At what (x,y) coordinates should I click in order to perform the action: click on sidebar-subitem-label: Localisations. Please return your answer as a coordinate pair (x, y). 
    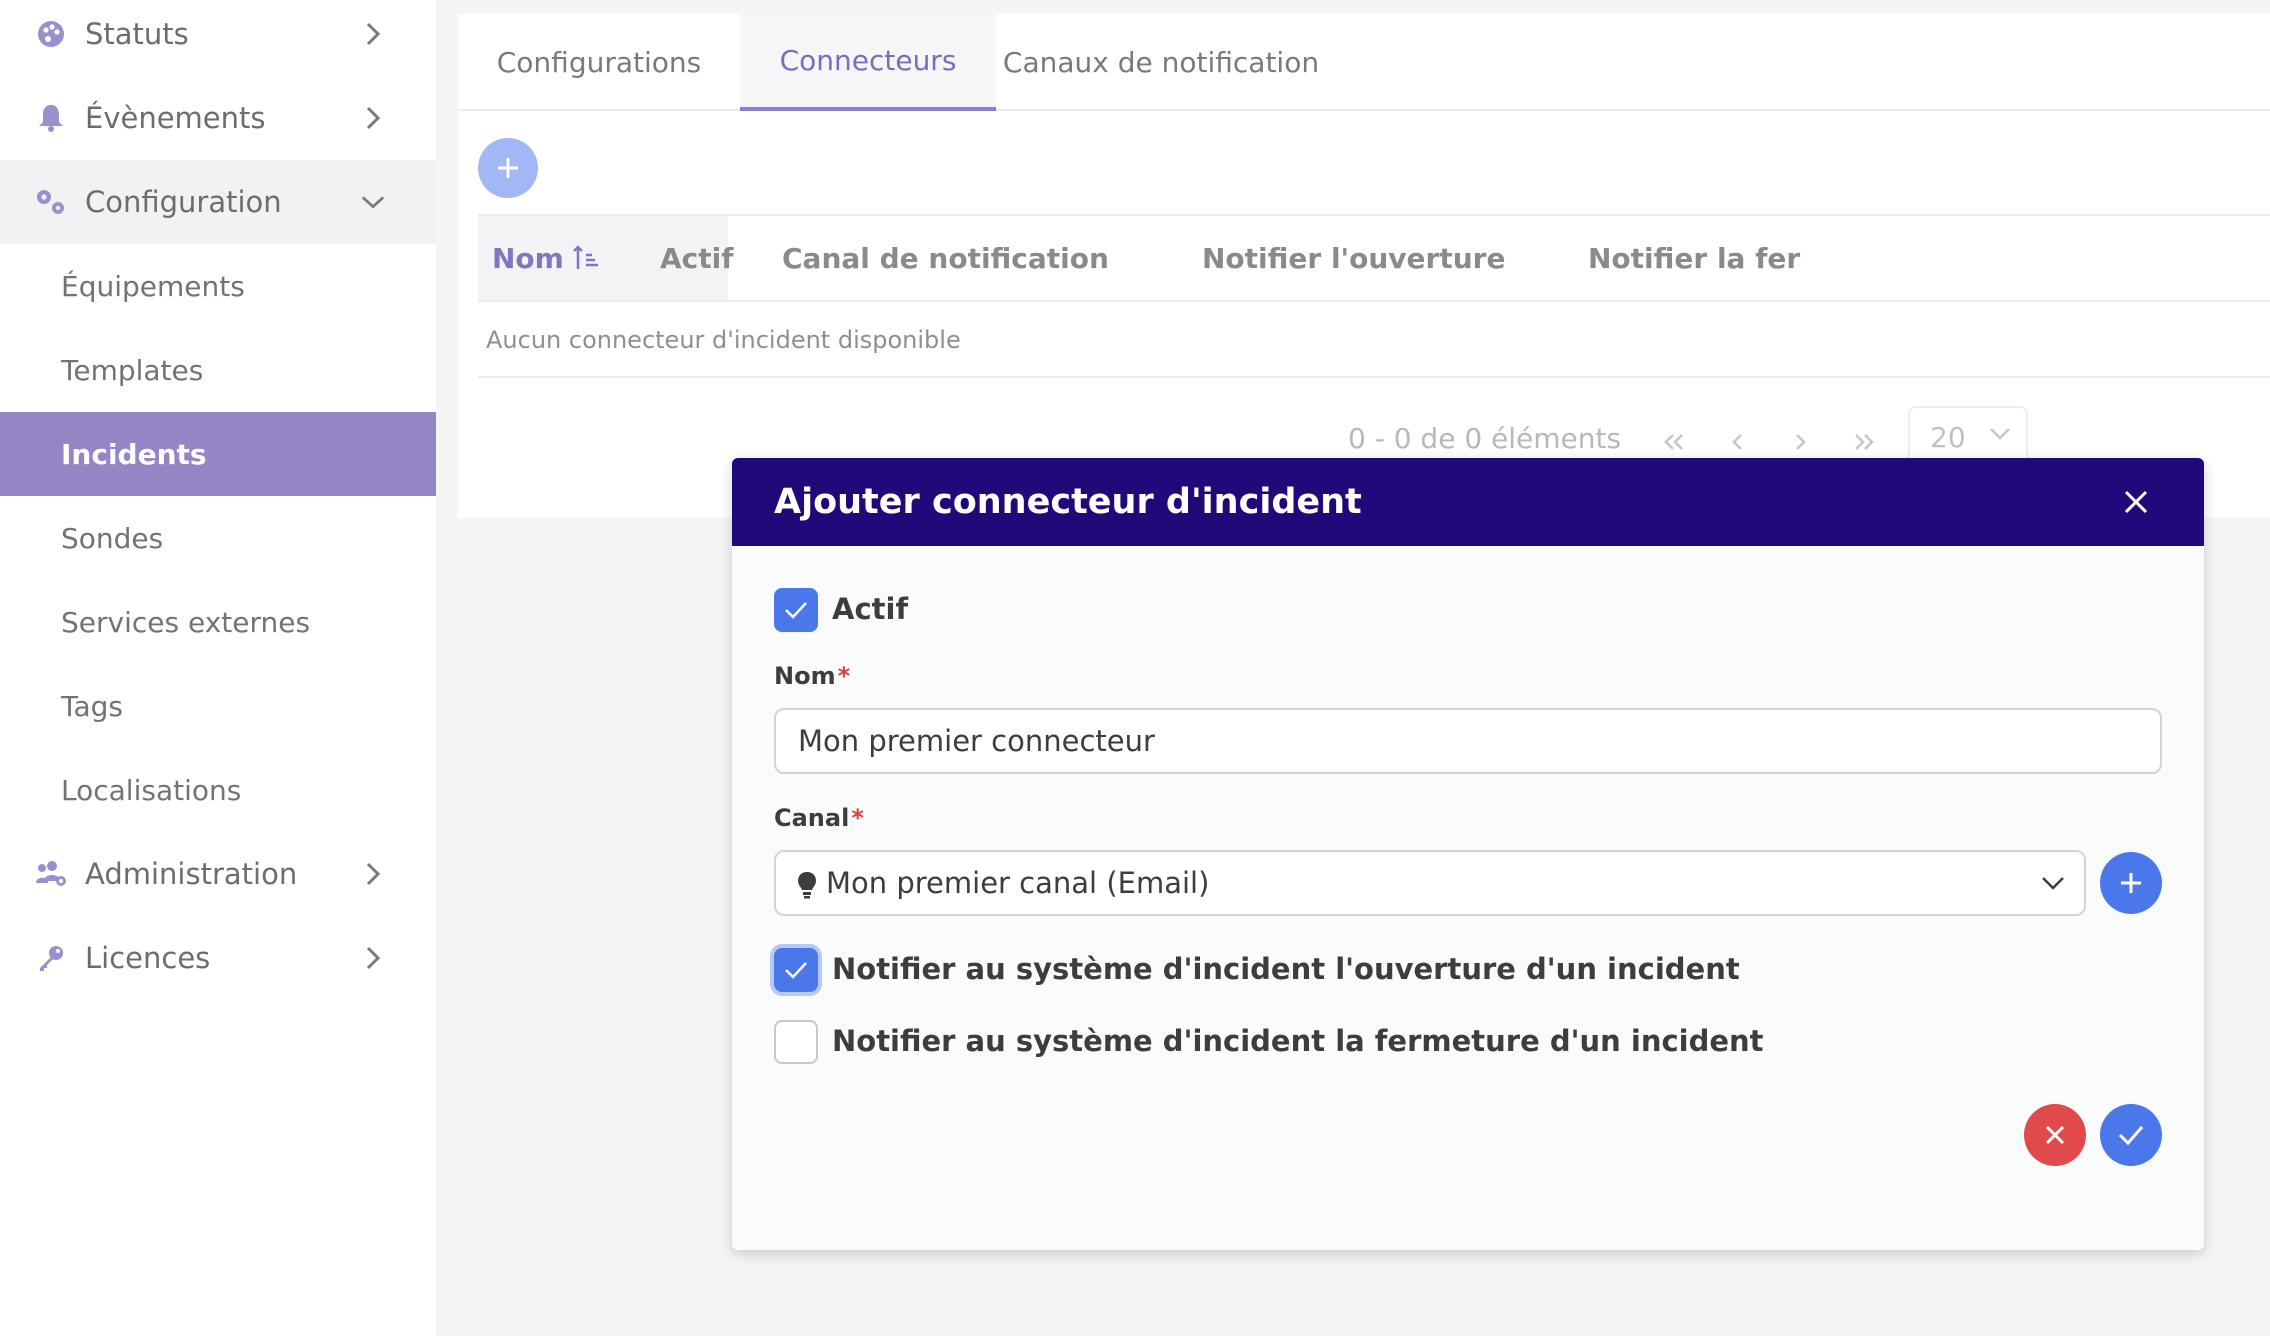
    Looking at the image, I should click on (151, 790).